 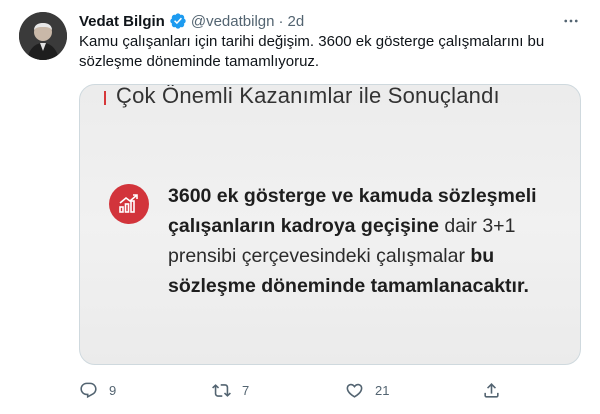 What do you see at coordinates (221, 390) in the screenshot?
I see `retweet-icon` at bounding box center [221, 390].